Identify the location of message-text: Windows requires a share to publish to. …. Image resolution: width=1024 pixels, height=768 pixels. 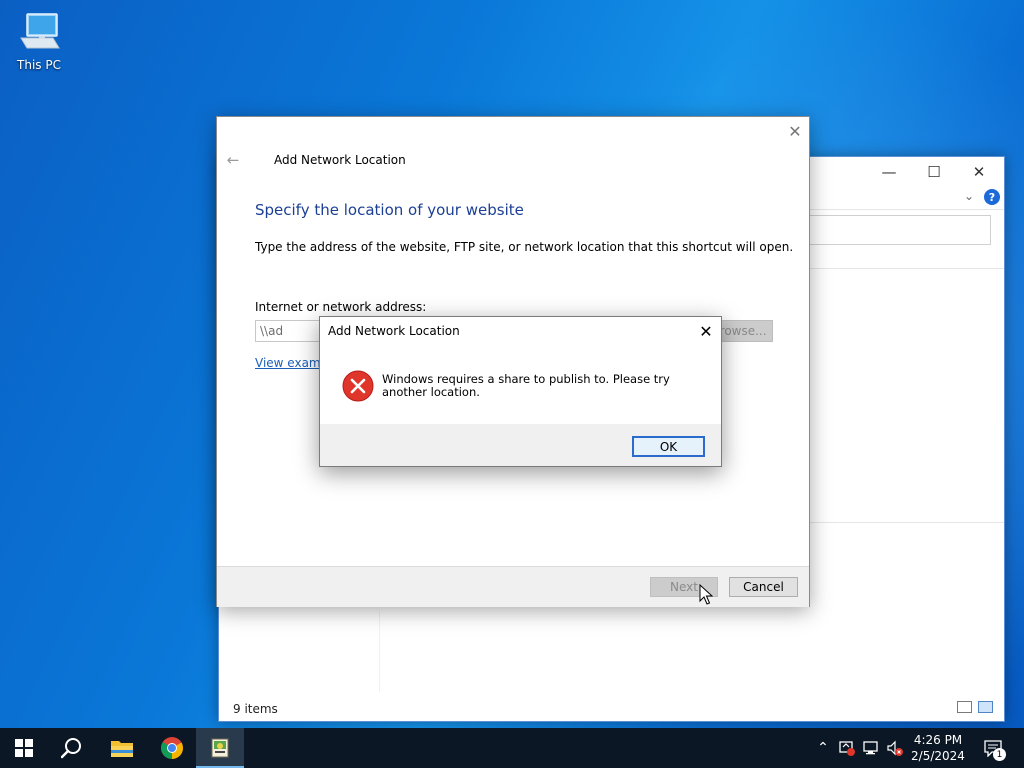
(526, 385).